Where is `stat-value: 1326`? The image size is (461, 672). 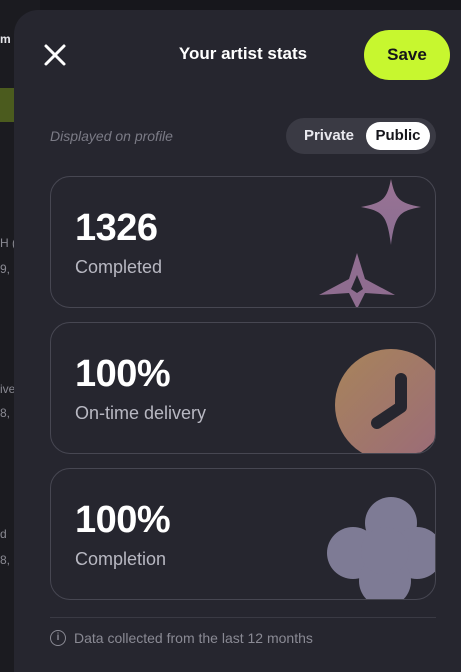
stat-value: 1326 is located at coordinates (116, 228).